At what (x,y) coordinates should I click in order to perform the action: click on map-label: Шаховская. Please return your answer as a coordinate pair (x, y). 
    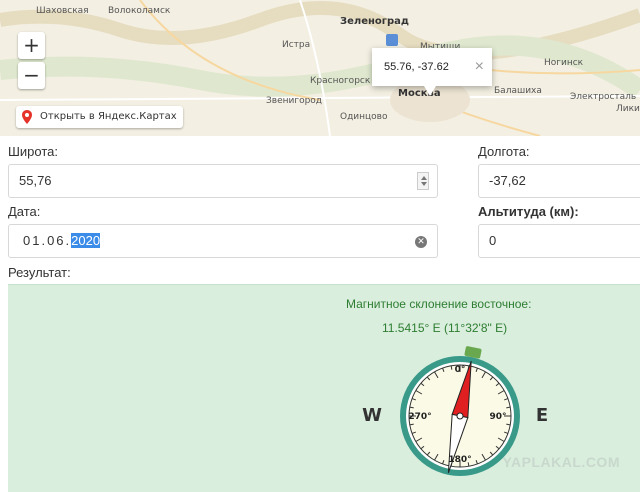
    Looking at the image, I should click on (62, 11).